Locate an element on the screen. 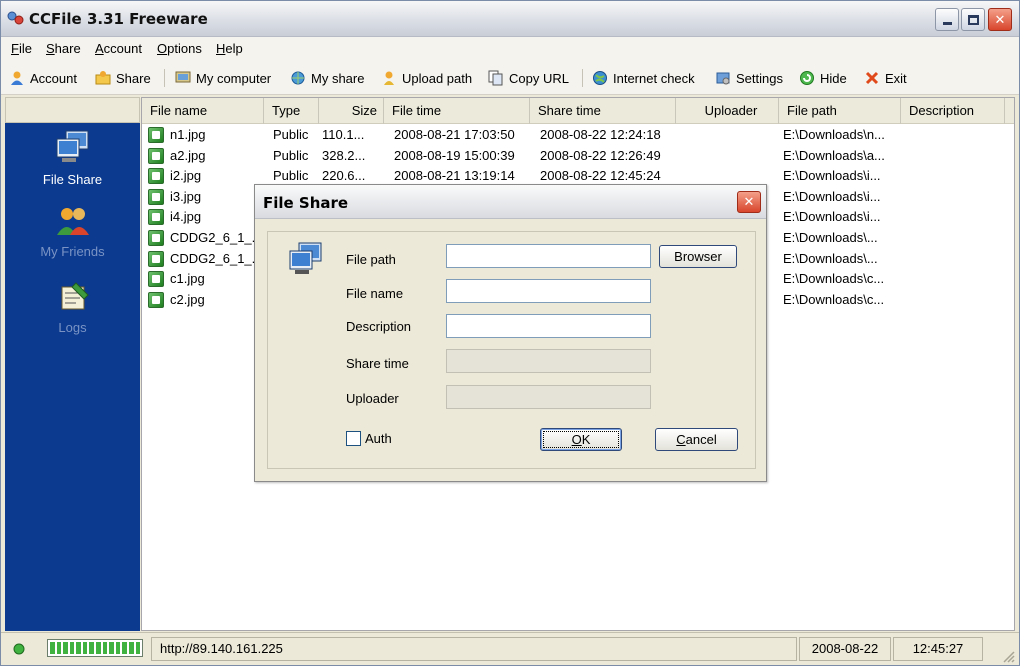  auth-checkbox: Auth is located at coordinates (369, 438).